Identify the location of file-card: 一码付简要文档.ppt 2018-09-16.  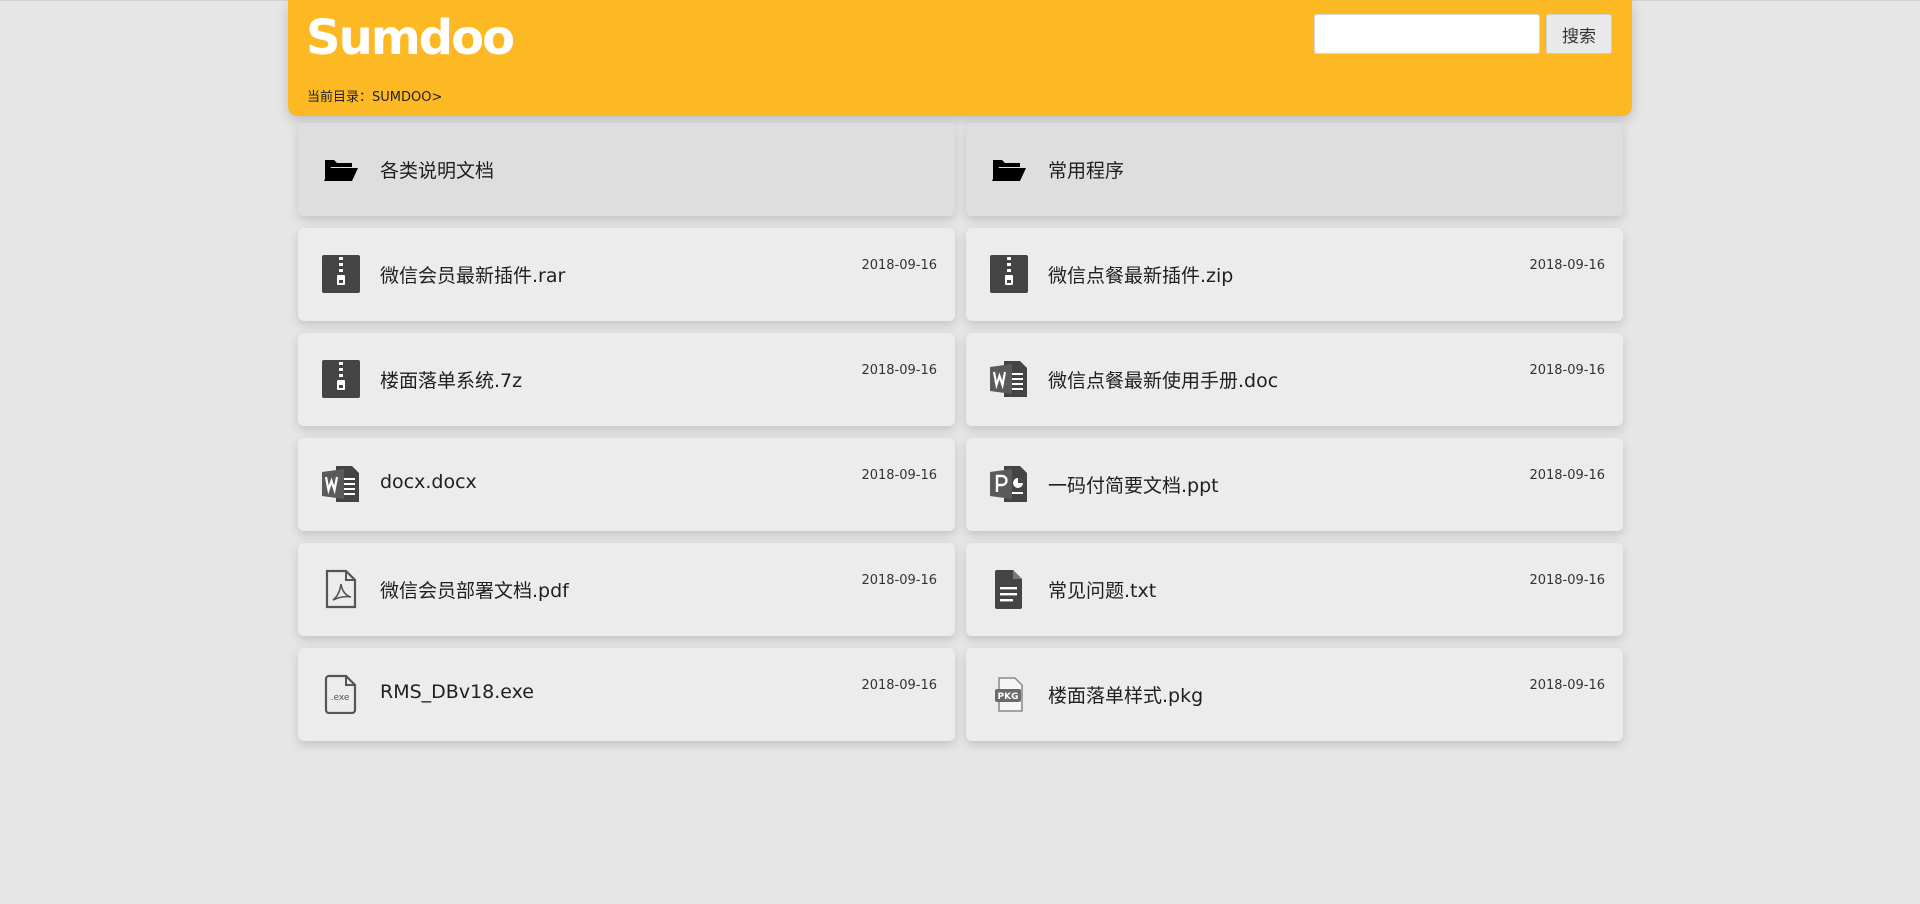
(1294, 484).